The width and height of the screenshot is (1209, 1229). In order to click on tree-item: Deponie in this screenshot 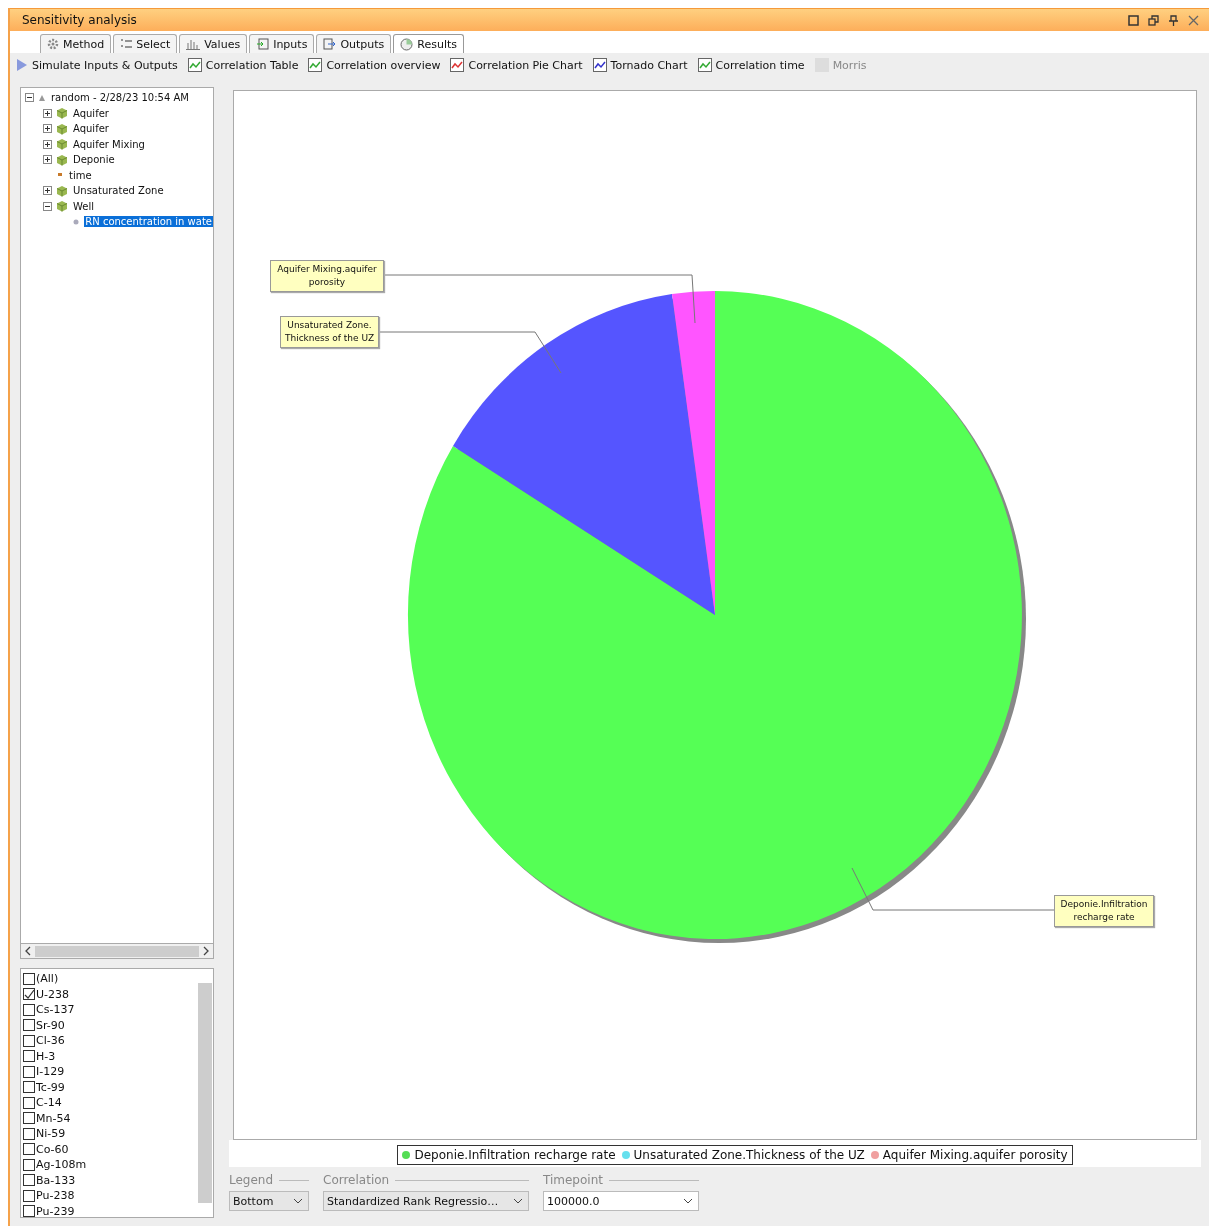, I will do `click(94, 160)`.